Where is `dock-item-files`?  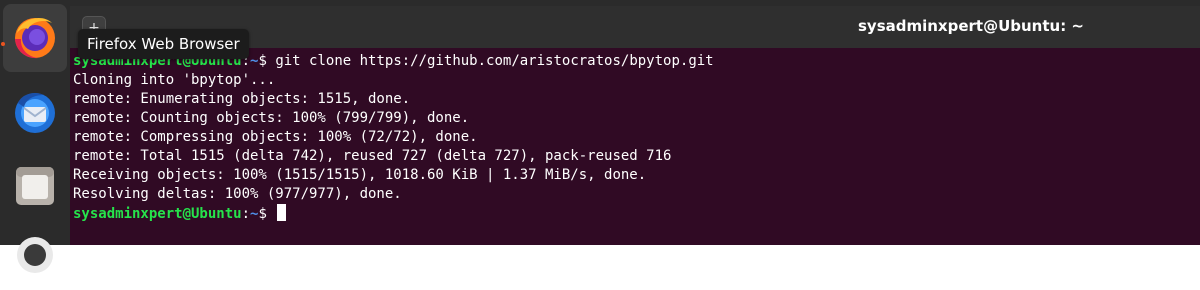
dock-item-files is located at coordinates (35, 186).